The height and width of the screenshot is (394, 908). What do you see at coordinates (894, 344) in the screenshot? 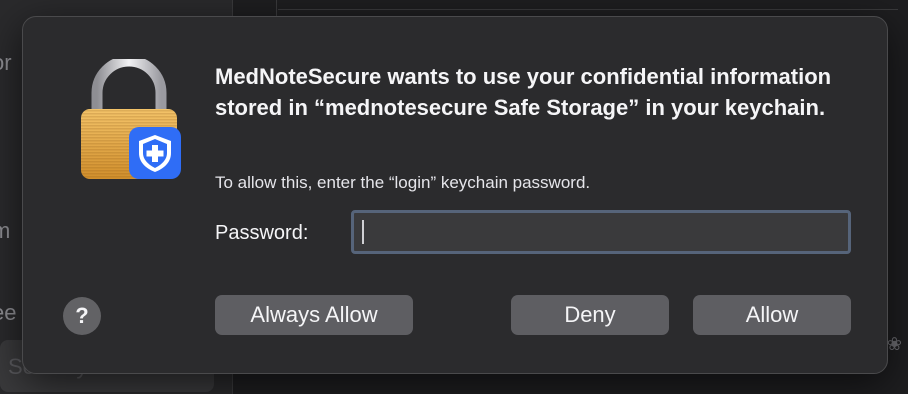
I see `background-gear-icon: ❀` at bounding box center [894, 344].